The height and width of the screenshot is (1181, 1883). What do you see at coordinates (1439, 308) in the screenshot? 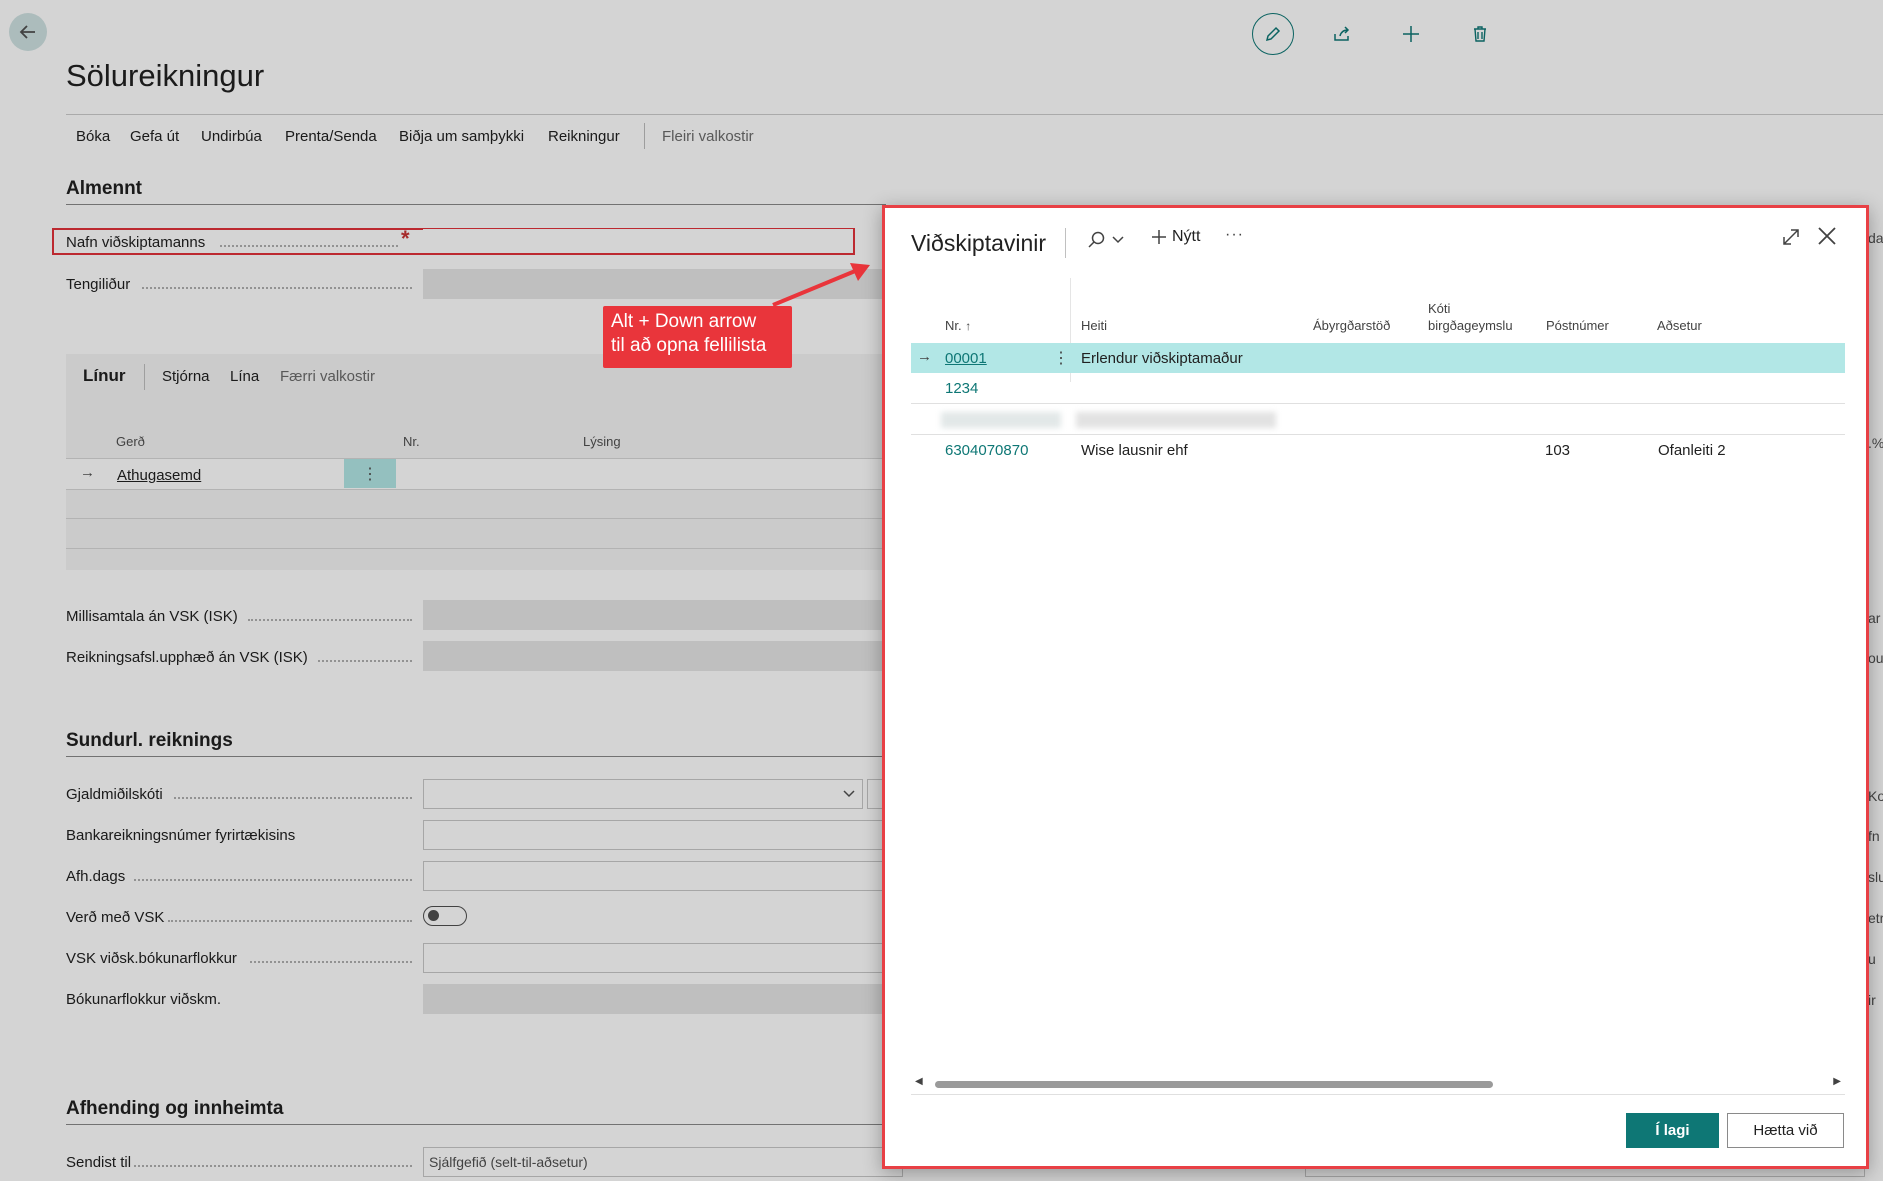
I see `col-header-location-code-line1: Kóti` at bounding box center [1439, 308].